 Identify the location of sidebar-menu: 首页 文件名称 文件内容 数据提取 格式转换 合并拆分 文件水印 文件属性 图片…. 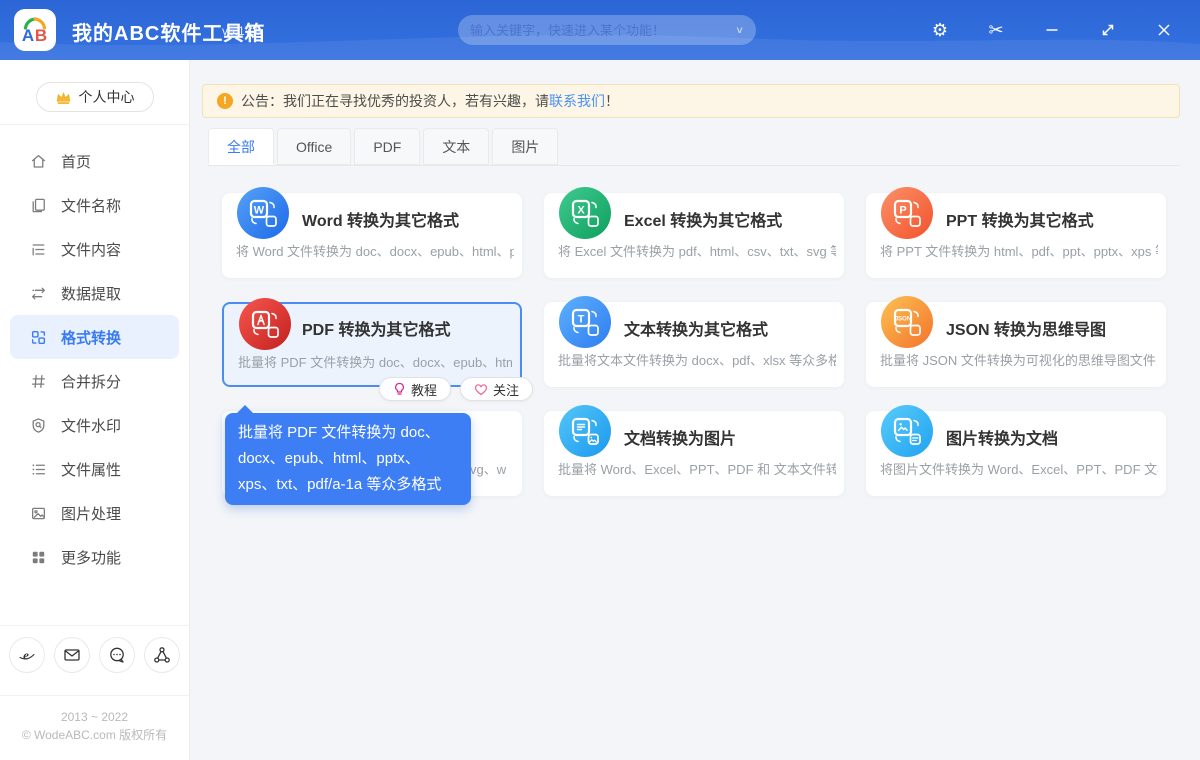
(94, 359).